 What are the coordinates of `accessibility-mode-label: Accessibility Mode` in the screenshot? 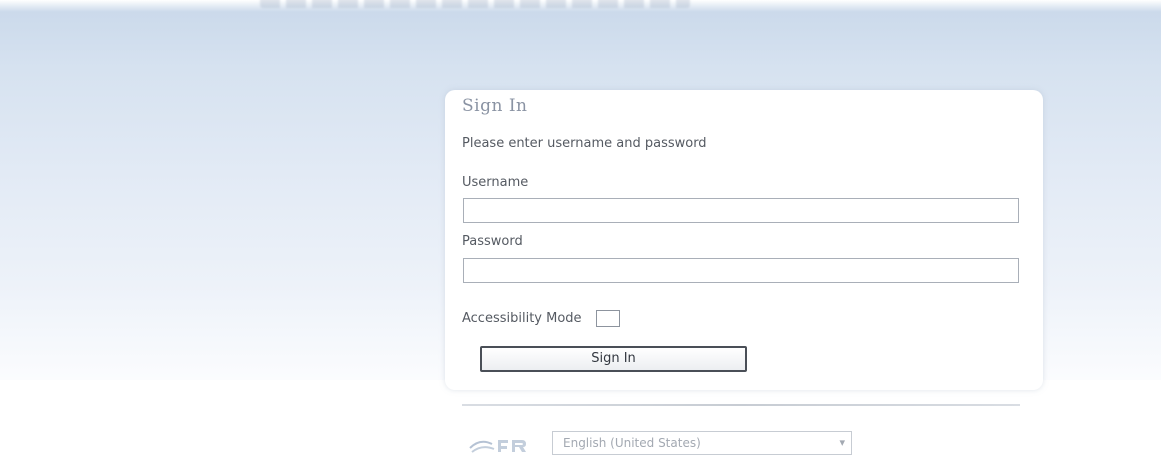 It's located at (522, 318).